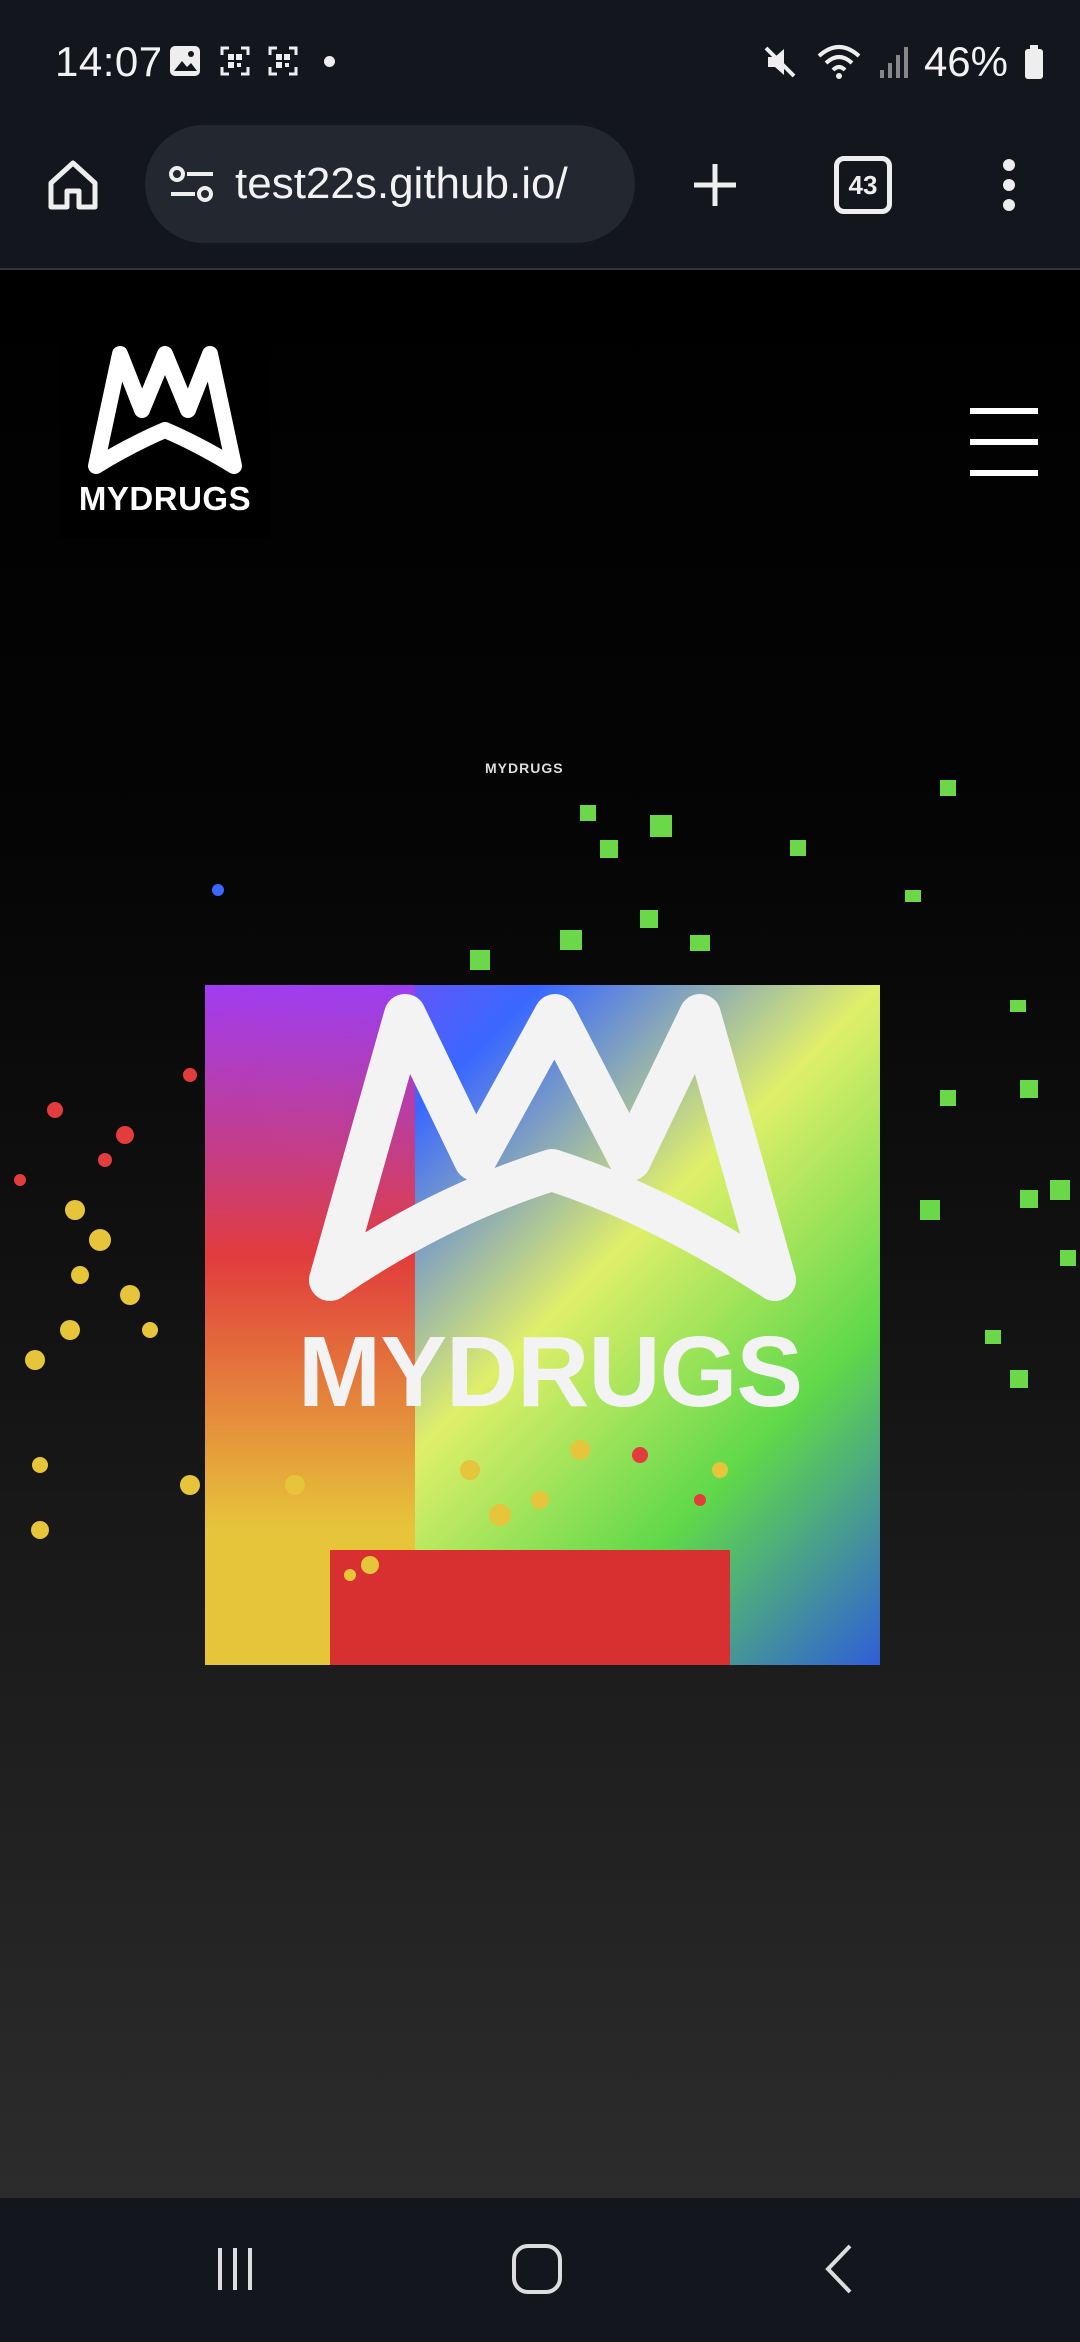 The width and height of the screenshot is (1080, 2342). Describe the element at coordinates (329, 61) in the screenshot. I see `dot-icon` at that location.